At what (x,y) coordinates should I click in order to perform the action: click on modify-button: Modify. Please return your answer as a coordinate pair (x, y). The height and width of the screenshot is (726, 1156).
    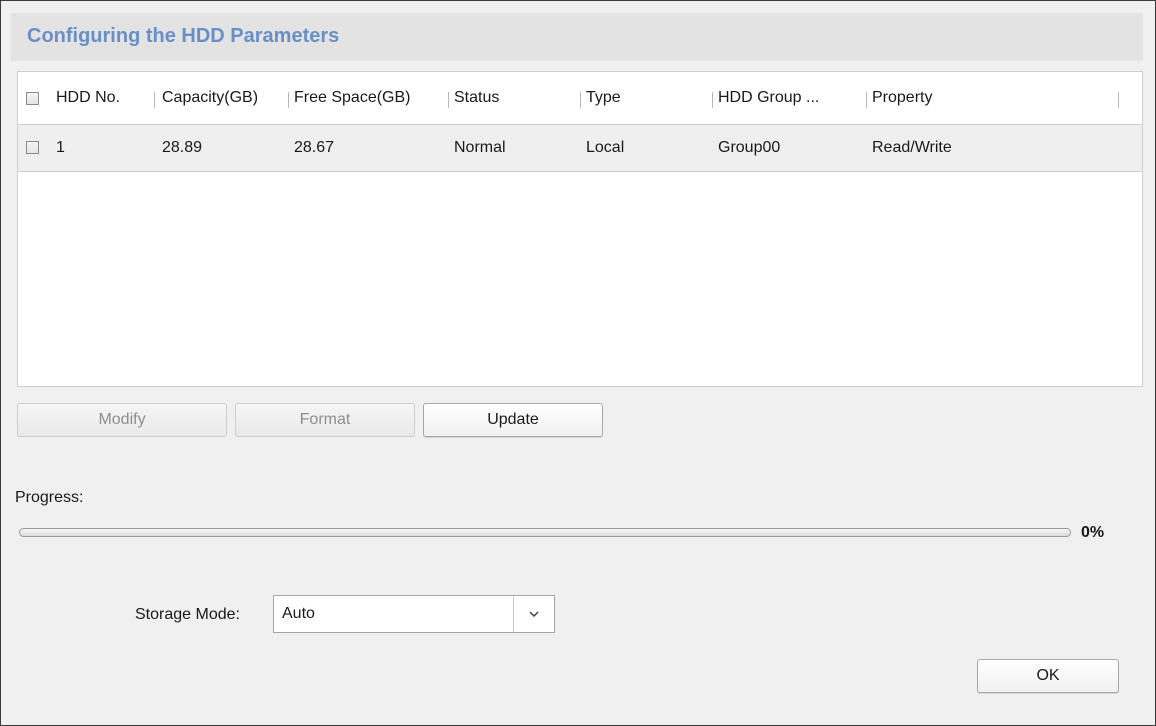
    Looking at the image, I should click on (122, 420).